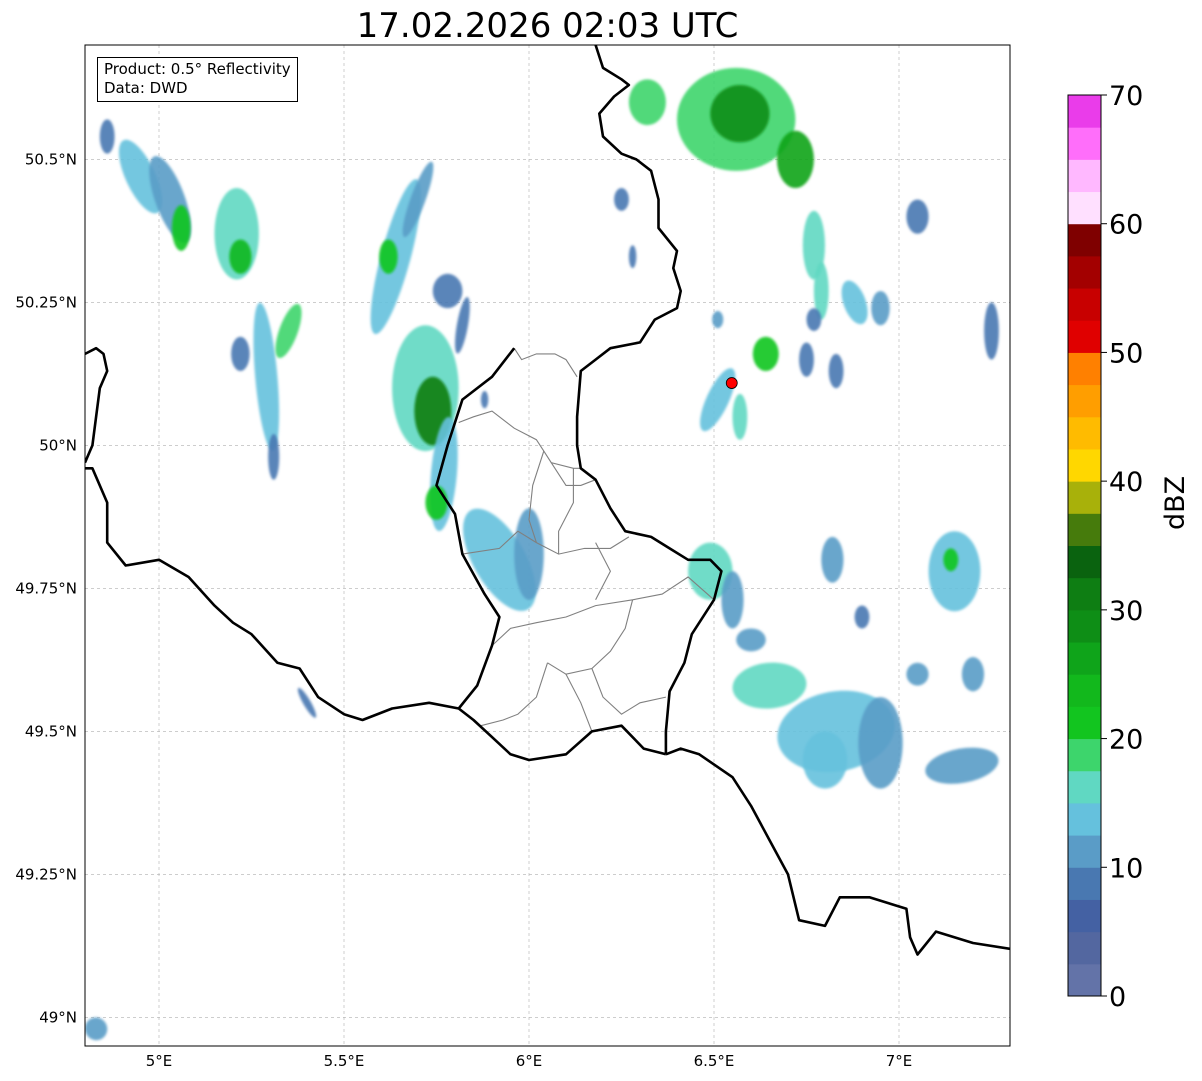  What do you see at coordinates (197, 69) in the screenshot?
I see `product-label: Product: 0.5° Reflectivity` at bounding box center [197, 69].